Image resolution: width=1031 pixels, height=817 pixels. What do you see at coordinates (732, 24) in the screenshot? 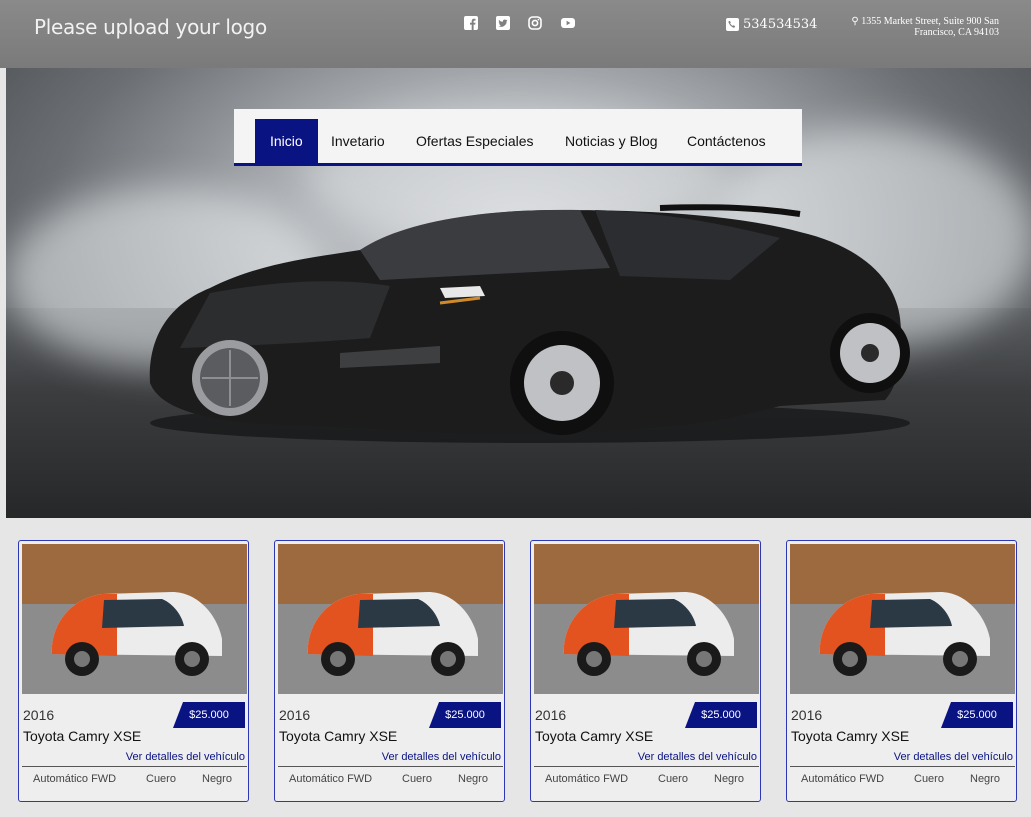
I see `phone-icon` at bounding box center [732, 24].